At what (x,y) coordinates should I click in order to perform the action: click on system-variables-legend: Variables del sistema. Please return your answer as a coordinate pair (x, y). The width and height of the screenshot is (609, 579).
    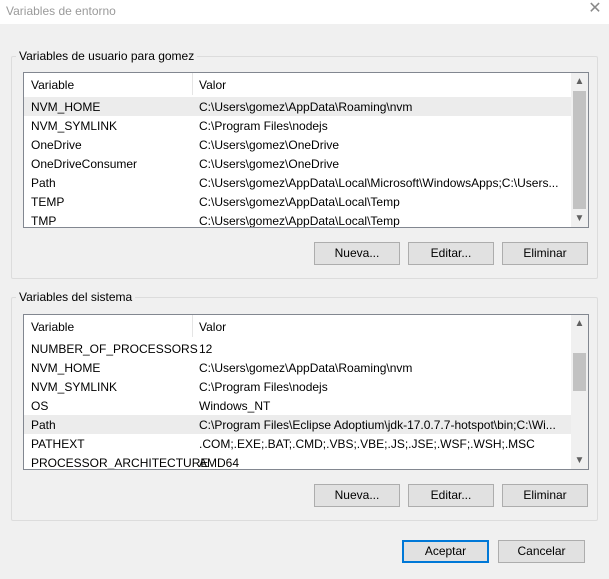
    Looking at the image, I should click on (76, 297).